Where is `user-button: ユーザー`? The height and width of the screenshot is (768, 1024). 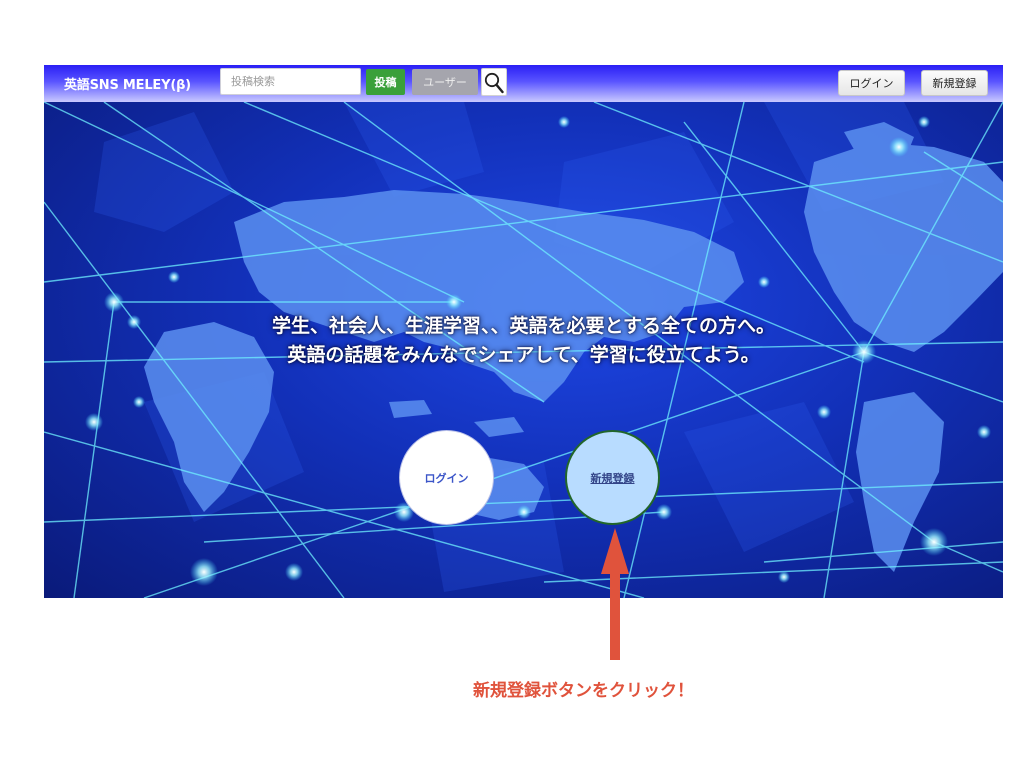
user-button: ユーザー is located at coordinates (445, 82).